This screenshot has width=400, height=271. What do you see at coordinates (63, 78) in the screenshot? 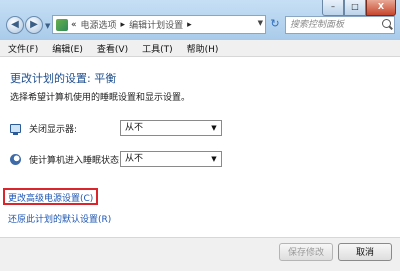
I see `page-title: 更改计划的设置: 平衡` at bounding box center [63, 78].